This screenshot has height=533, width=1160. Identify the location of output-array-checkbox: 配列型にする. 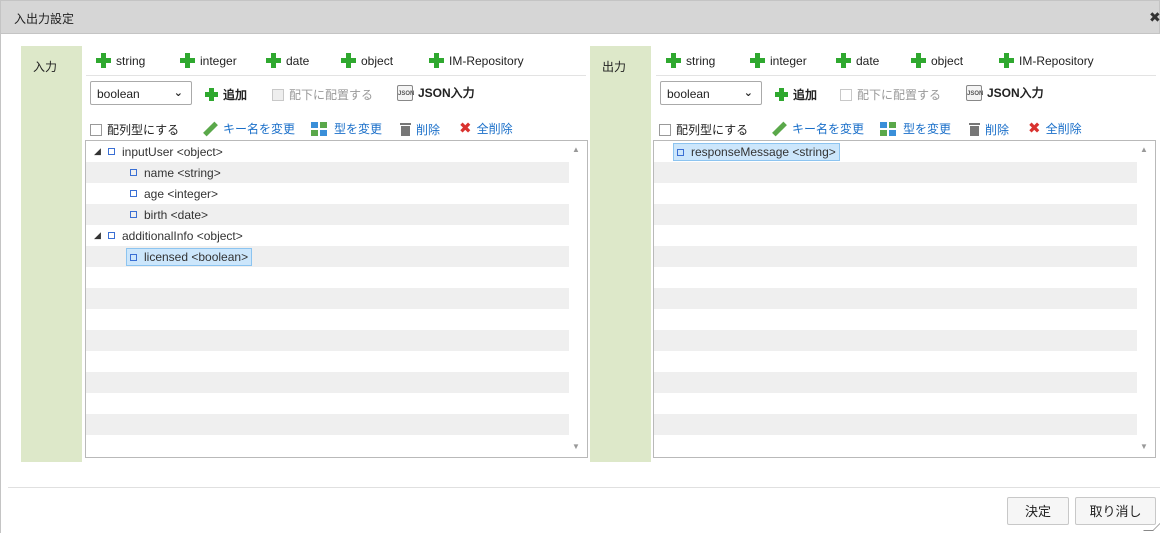
(703, 129).